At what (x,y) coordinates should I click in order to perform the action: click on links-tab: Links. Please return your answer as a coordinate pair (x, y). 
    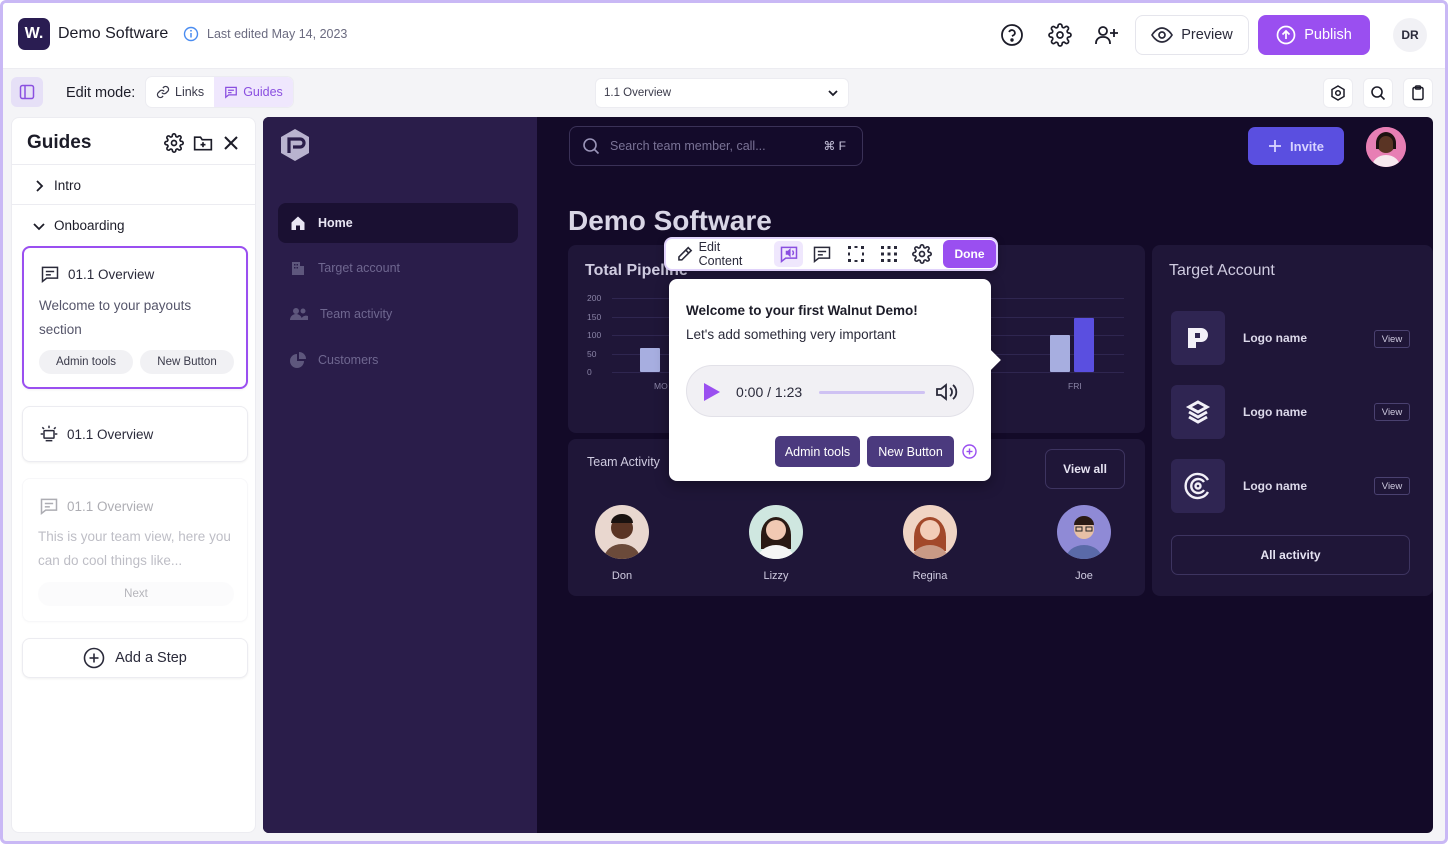
    Looking at the image, I should click on (180, 92).